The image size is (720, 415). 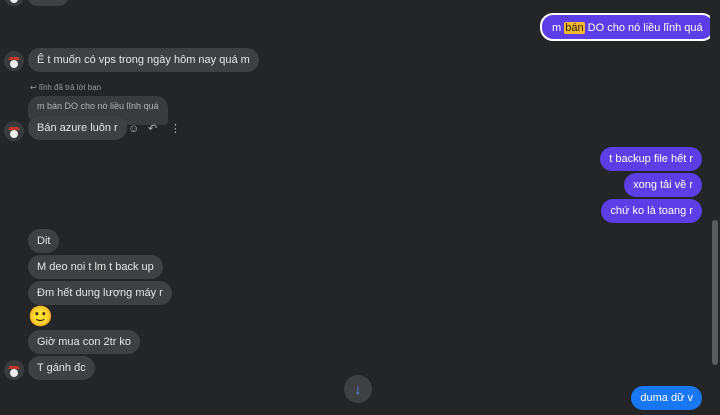 What do you see at coordinates (143, 60) in the screenshot?
I see `incoming-message: Ê t muốn có vps trong ngày hôm nay quá m` at bounding box center [143, 60].